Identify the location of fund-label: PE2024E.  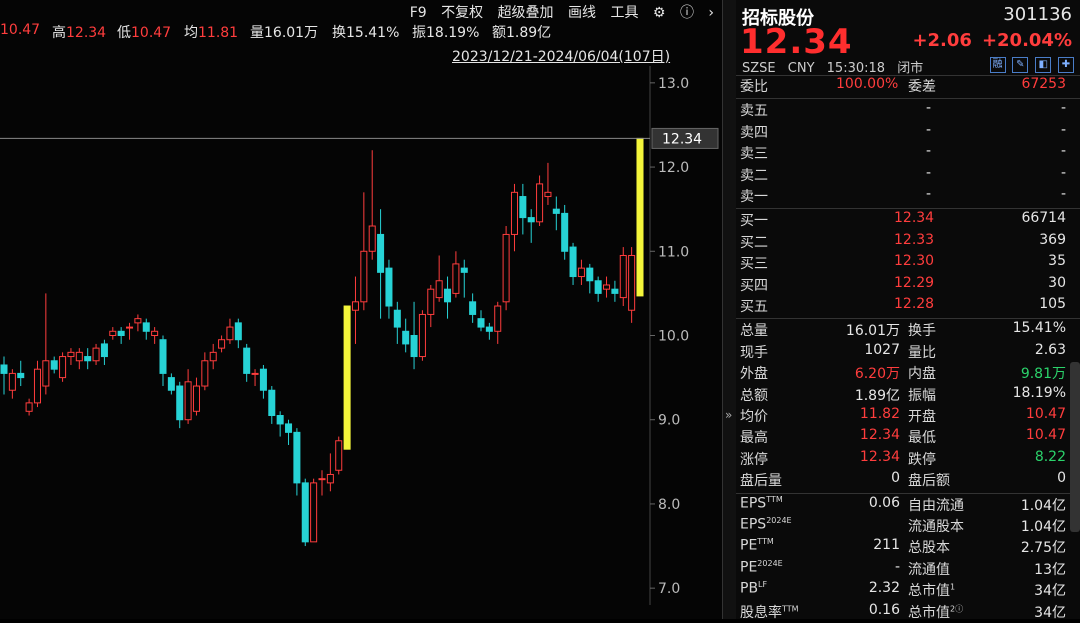
(761, 567).